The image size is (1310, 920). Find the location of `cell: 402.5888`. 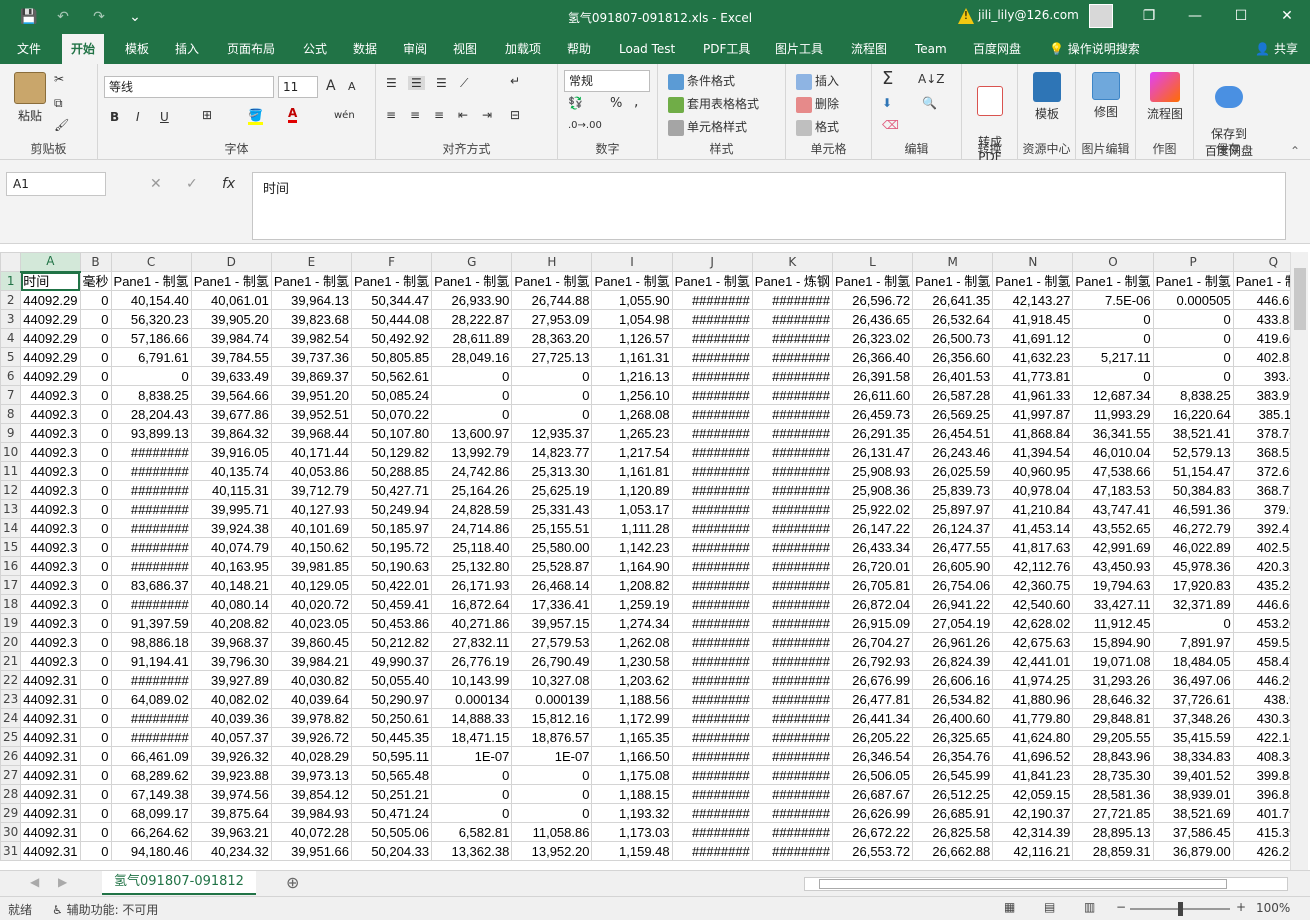

cell: 402.5888 is located at coordinates (1261, 547).